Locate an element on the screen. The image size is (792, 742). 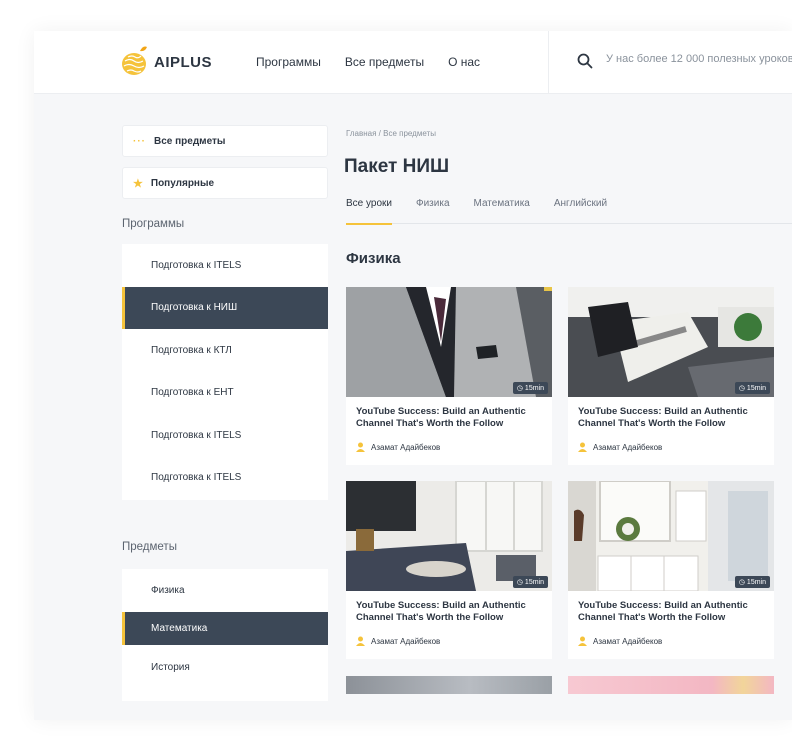
program-label: Подготовка к КТЛ is located at coordinates (191, 350).